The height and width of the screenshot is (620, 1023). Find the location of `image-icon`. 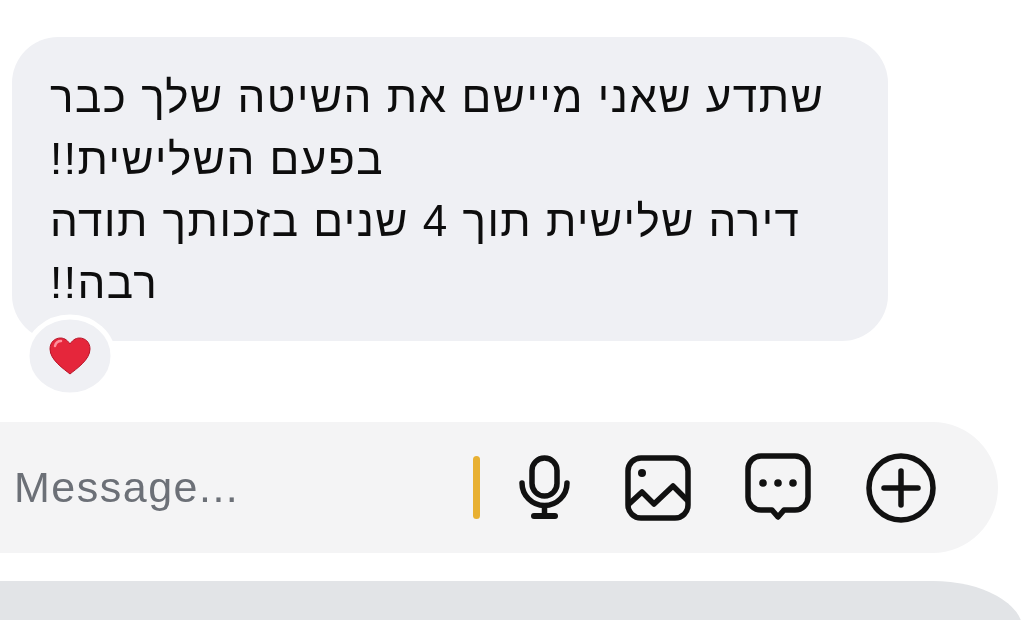

image-icon is located at coordinates (658, 487).